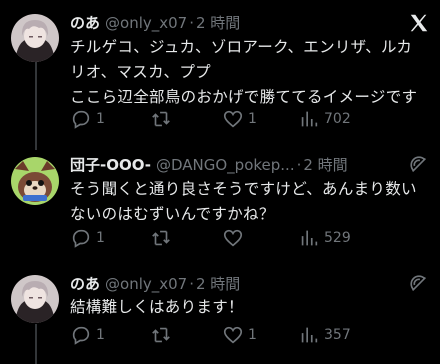 This screenshot has width=440, height=364. I want to click on display-name: 団子-OOO-, so click(110, 165).